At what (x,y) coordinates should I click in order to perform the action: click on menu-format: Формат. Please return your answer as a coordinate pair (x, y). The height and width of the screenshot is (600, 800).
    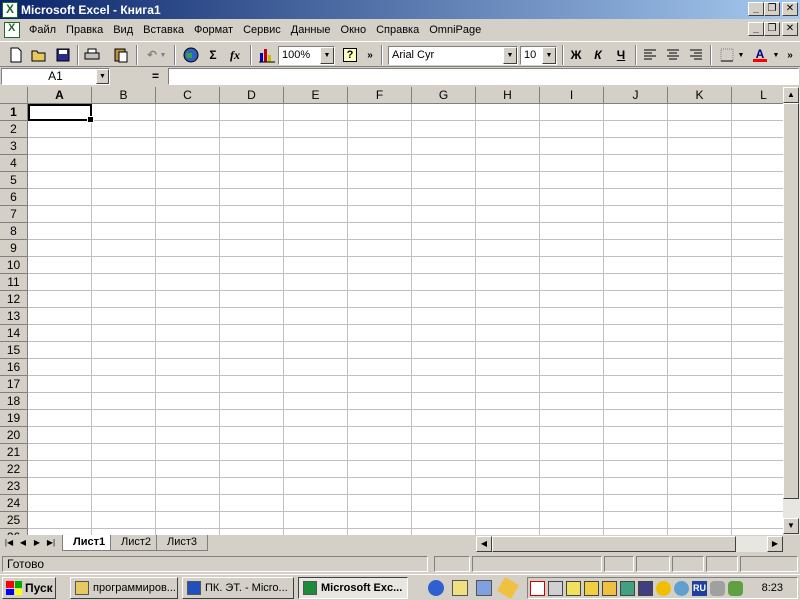
    Looking at the image, I should click on (213, 30).